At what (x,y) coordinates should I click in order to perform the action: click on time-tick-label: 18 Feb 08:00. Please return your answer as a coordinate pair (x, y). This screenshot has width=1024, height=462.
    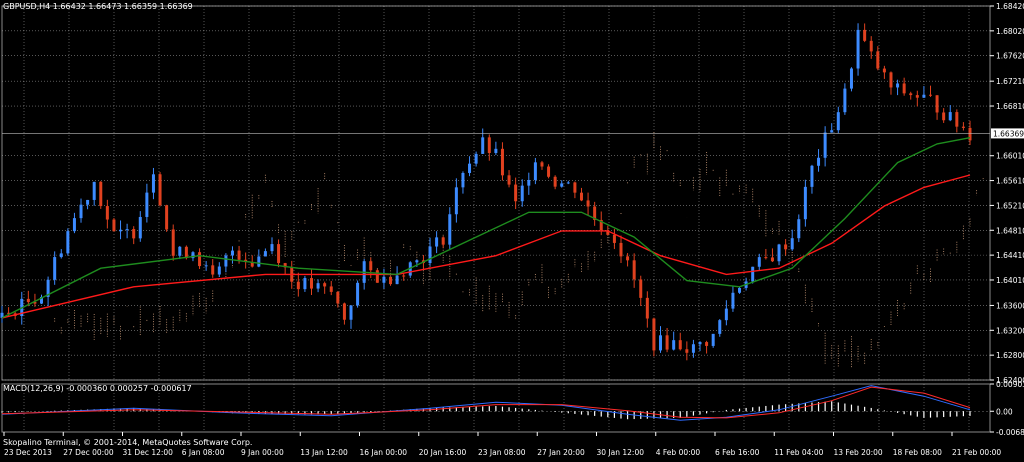
    Looking at the image, I should click on (917, 452).